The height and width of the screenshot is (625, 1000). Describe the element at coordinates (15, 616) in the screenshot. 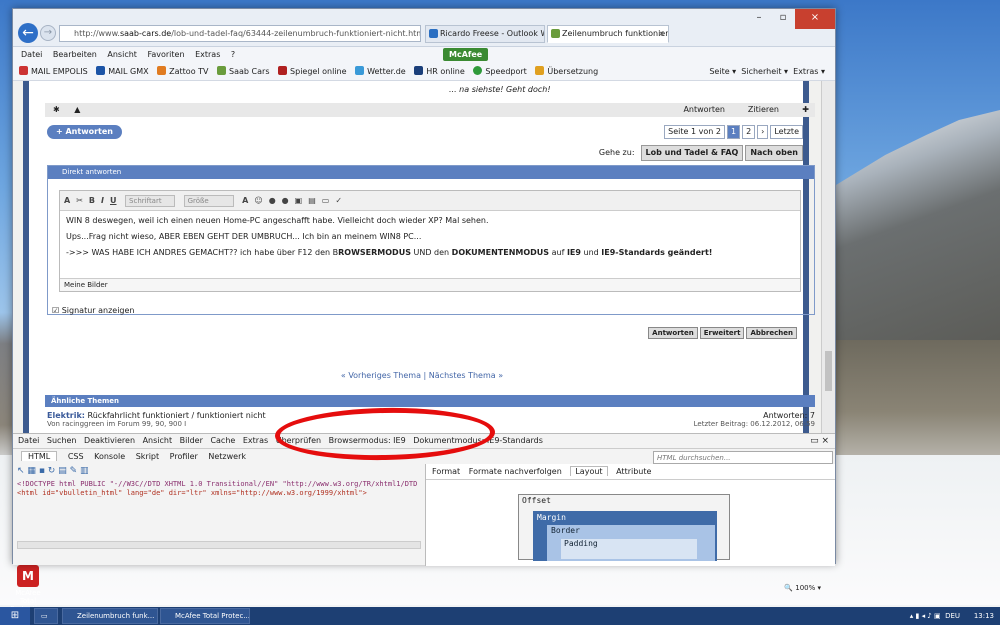

I see `start-button: ⊞` at that location.